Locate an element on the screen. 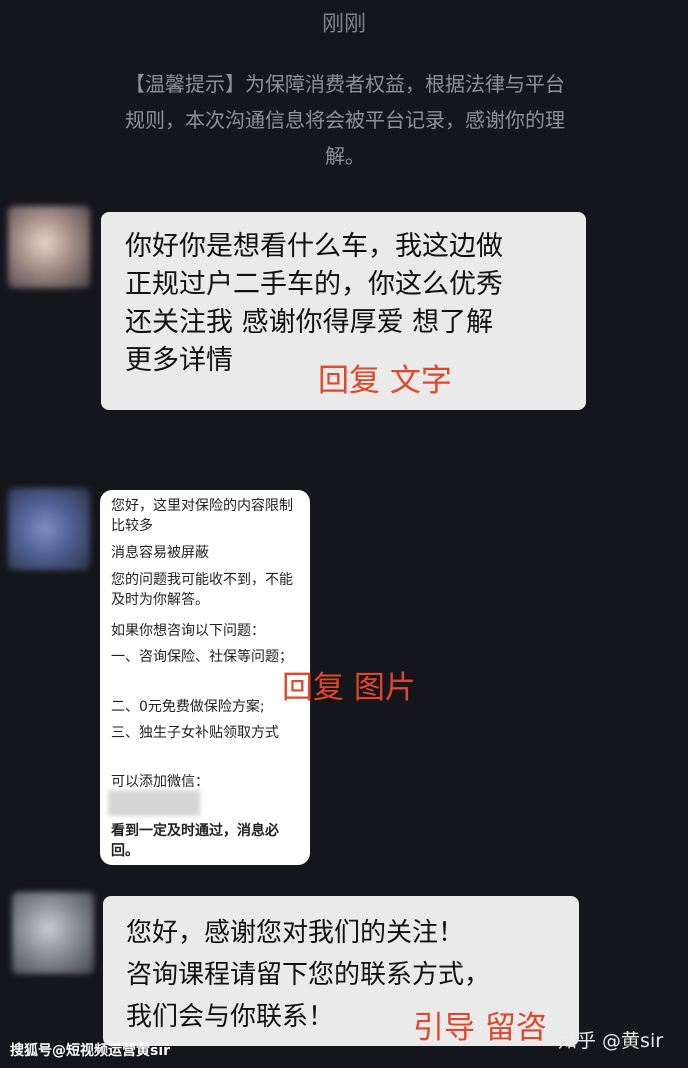 The image size is (688, 1068). notice-line-3: 解。 is located at coordinates (345, 156).